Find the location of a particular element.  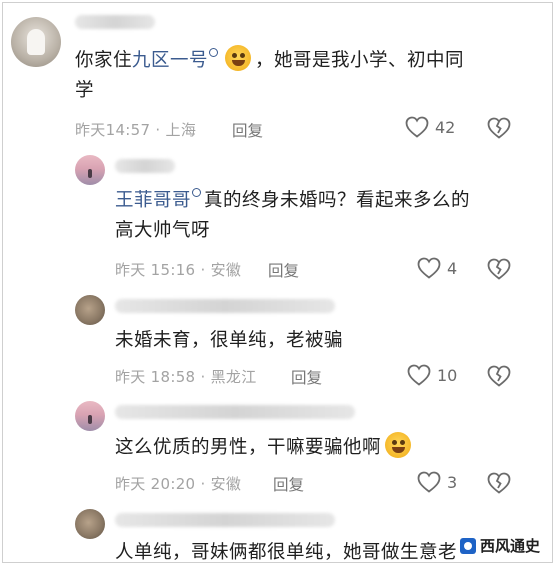

like-button: 4 is located at coordinates (437, 268).